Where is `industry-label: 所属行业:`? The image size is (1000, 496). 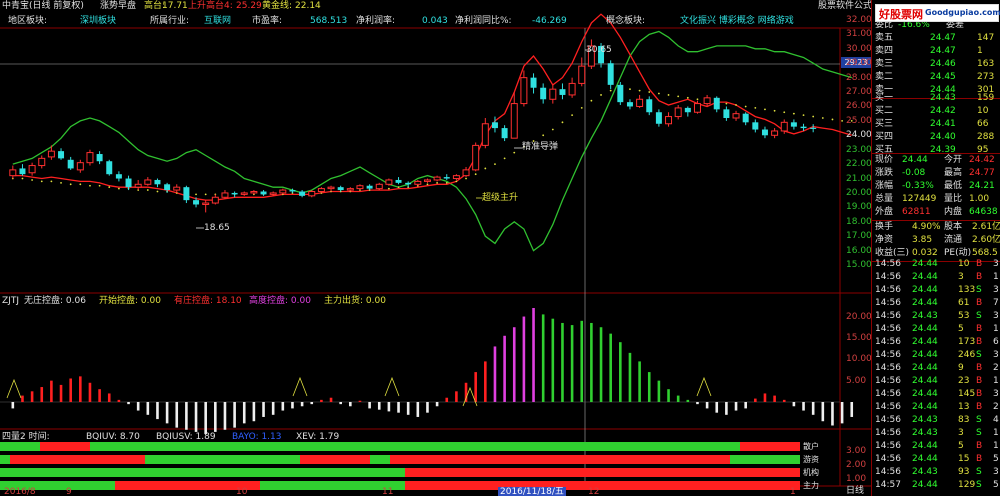
industry-label: 所属行业: is located at coordinates (170, 21).